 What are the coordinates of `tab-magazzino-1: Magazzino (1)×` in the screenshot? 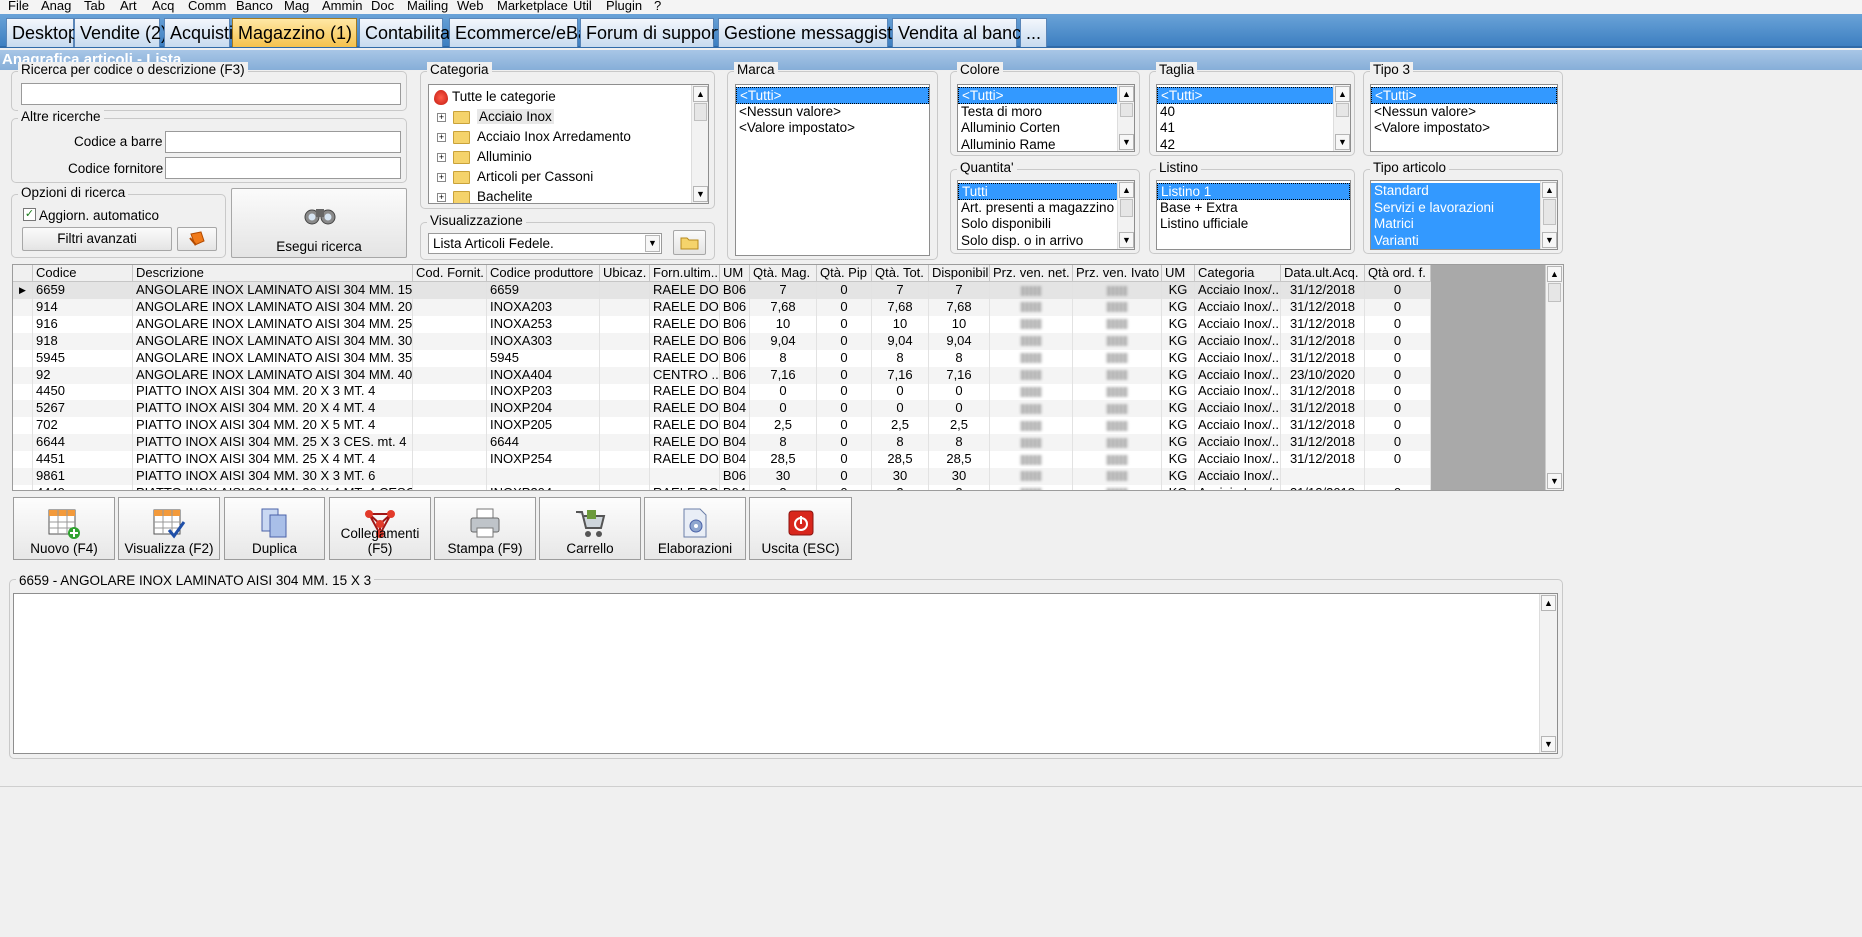 It's located at (300, 32).